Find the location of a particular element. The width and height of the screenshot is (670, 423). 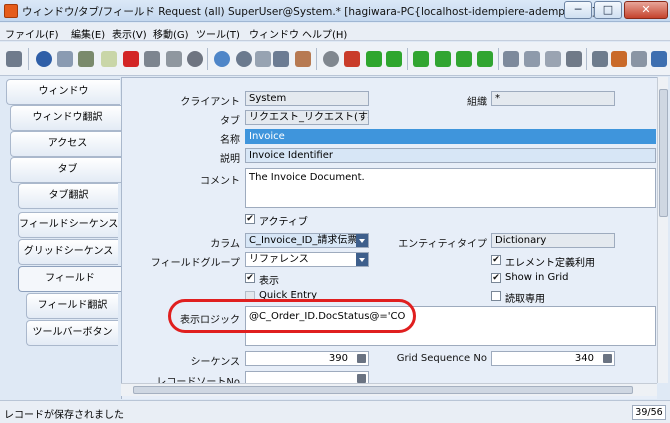

menu-file: ファイル(F) is located at coordinates (32, 33).